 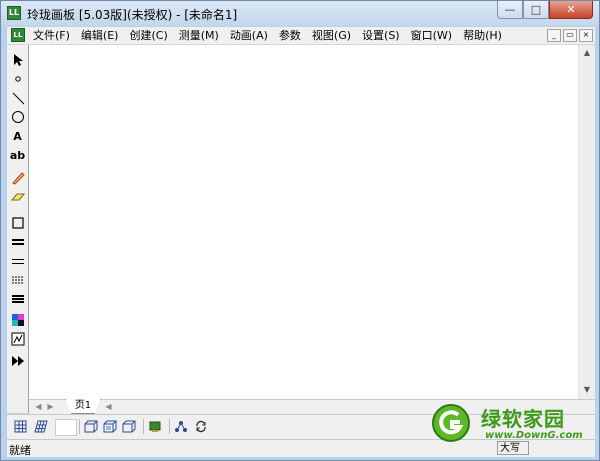 I want to click on watermark: 绿软家园 www.DownG.com, so click(x=514, y=426).